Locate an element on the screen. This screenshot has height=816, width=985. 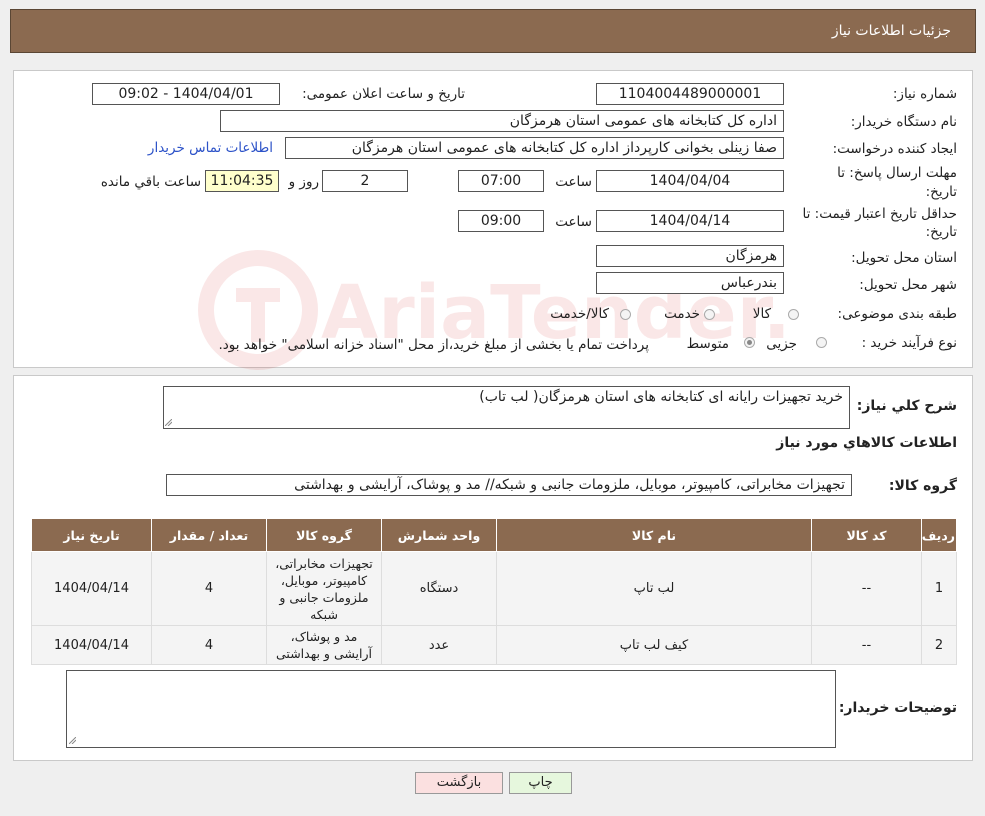
col-header-quantity: تعداد / مقدار is located at coordinates (209, 535).